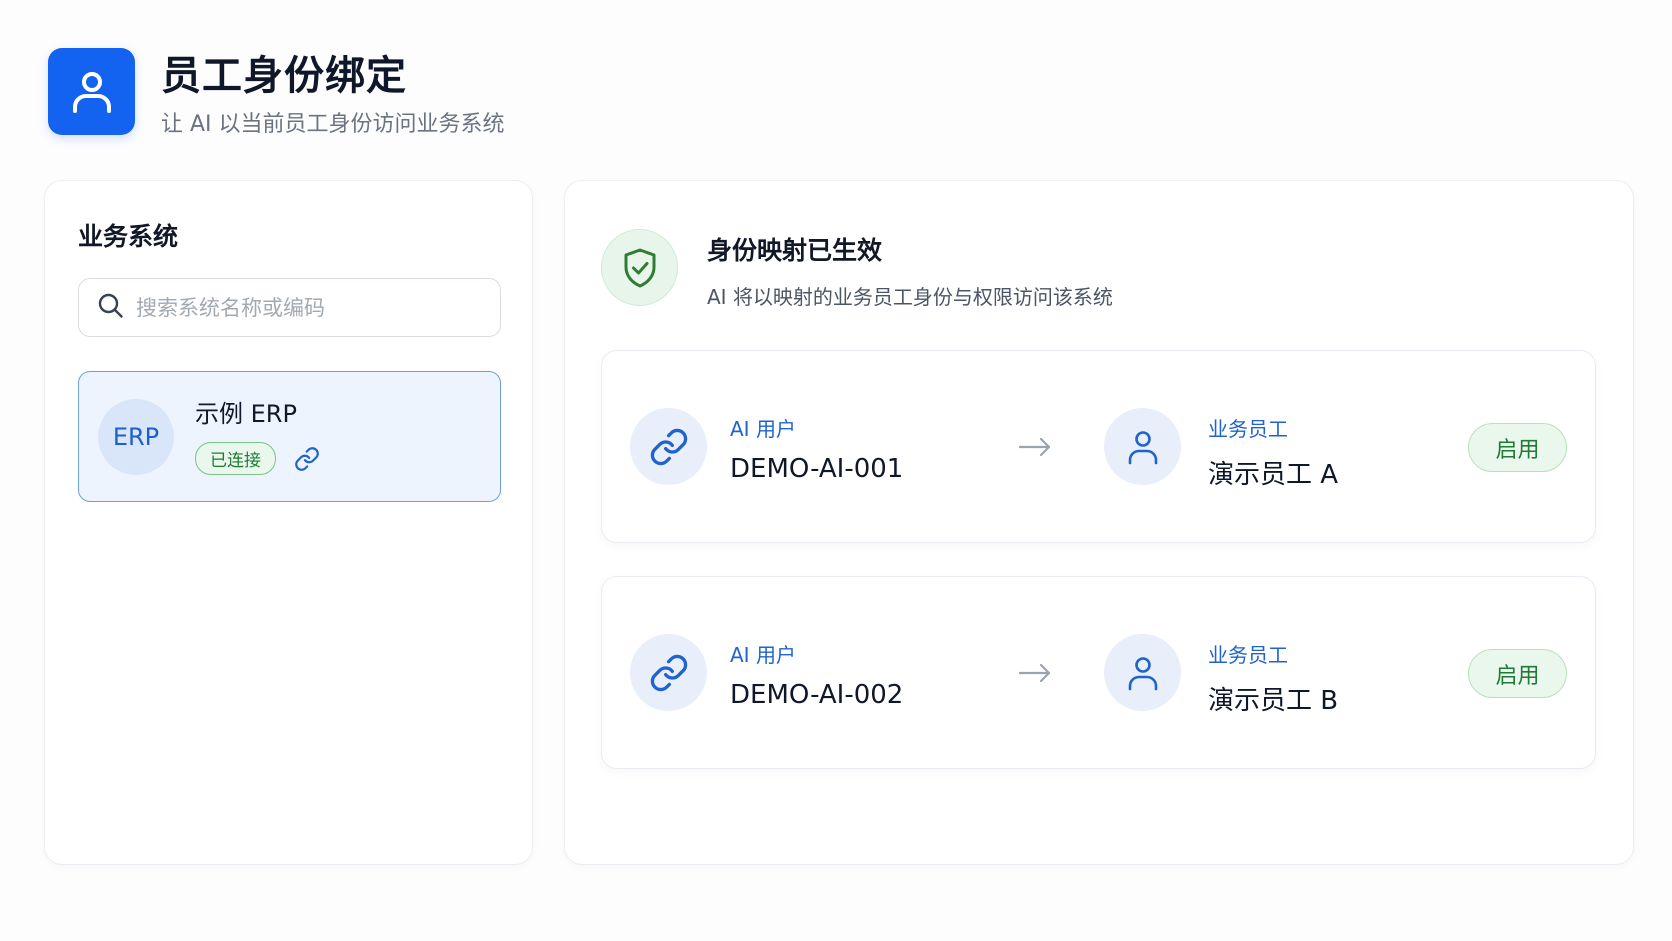 The image size is (1672, 941). I want to click on mapping-status-title: 身份映射已生效, so click(795, 250).